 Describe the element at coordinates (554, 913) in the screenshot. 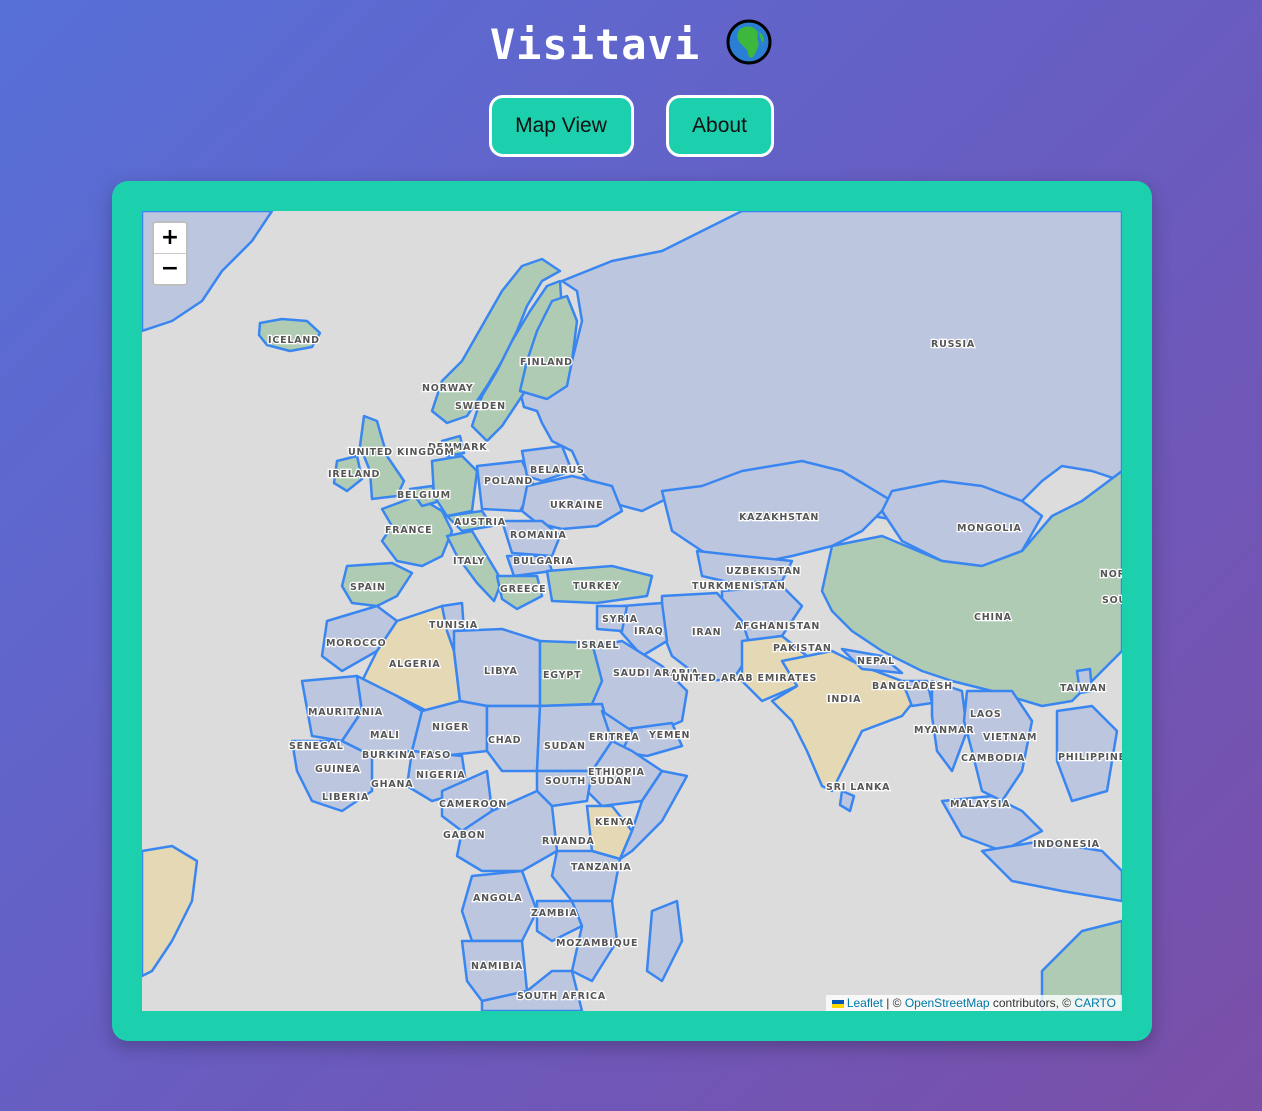

I see `label-zambia: ZAMBIA` at that location.